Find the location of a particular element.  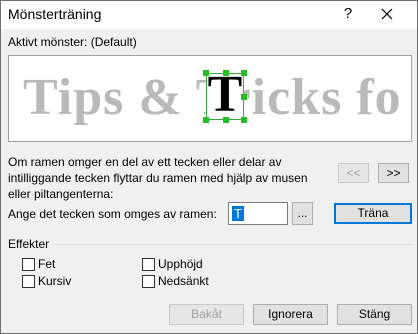

bold-checkbox-box is located at coordinates (28, 264).